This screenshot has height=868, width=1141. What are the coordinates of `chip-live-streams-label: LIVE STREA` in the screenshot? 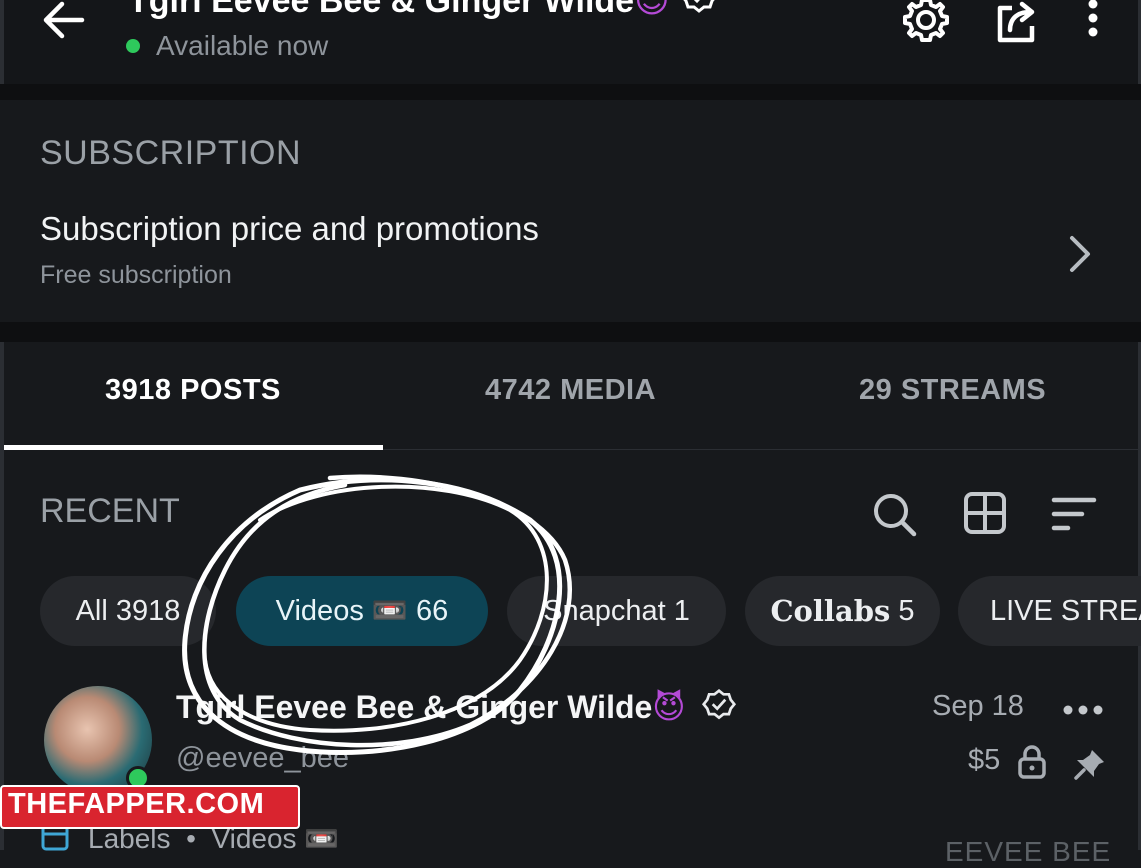 It's located at (1065, 610).